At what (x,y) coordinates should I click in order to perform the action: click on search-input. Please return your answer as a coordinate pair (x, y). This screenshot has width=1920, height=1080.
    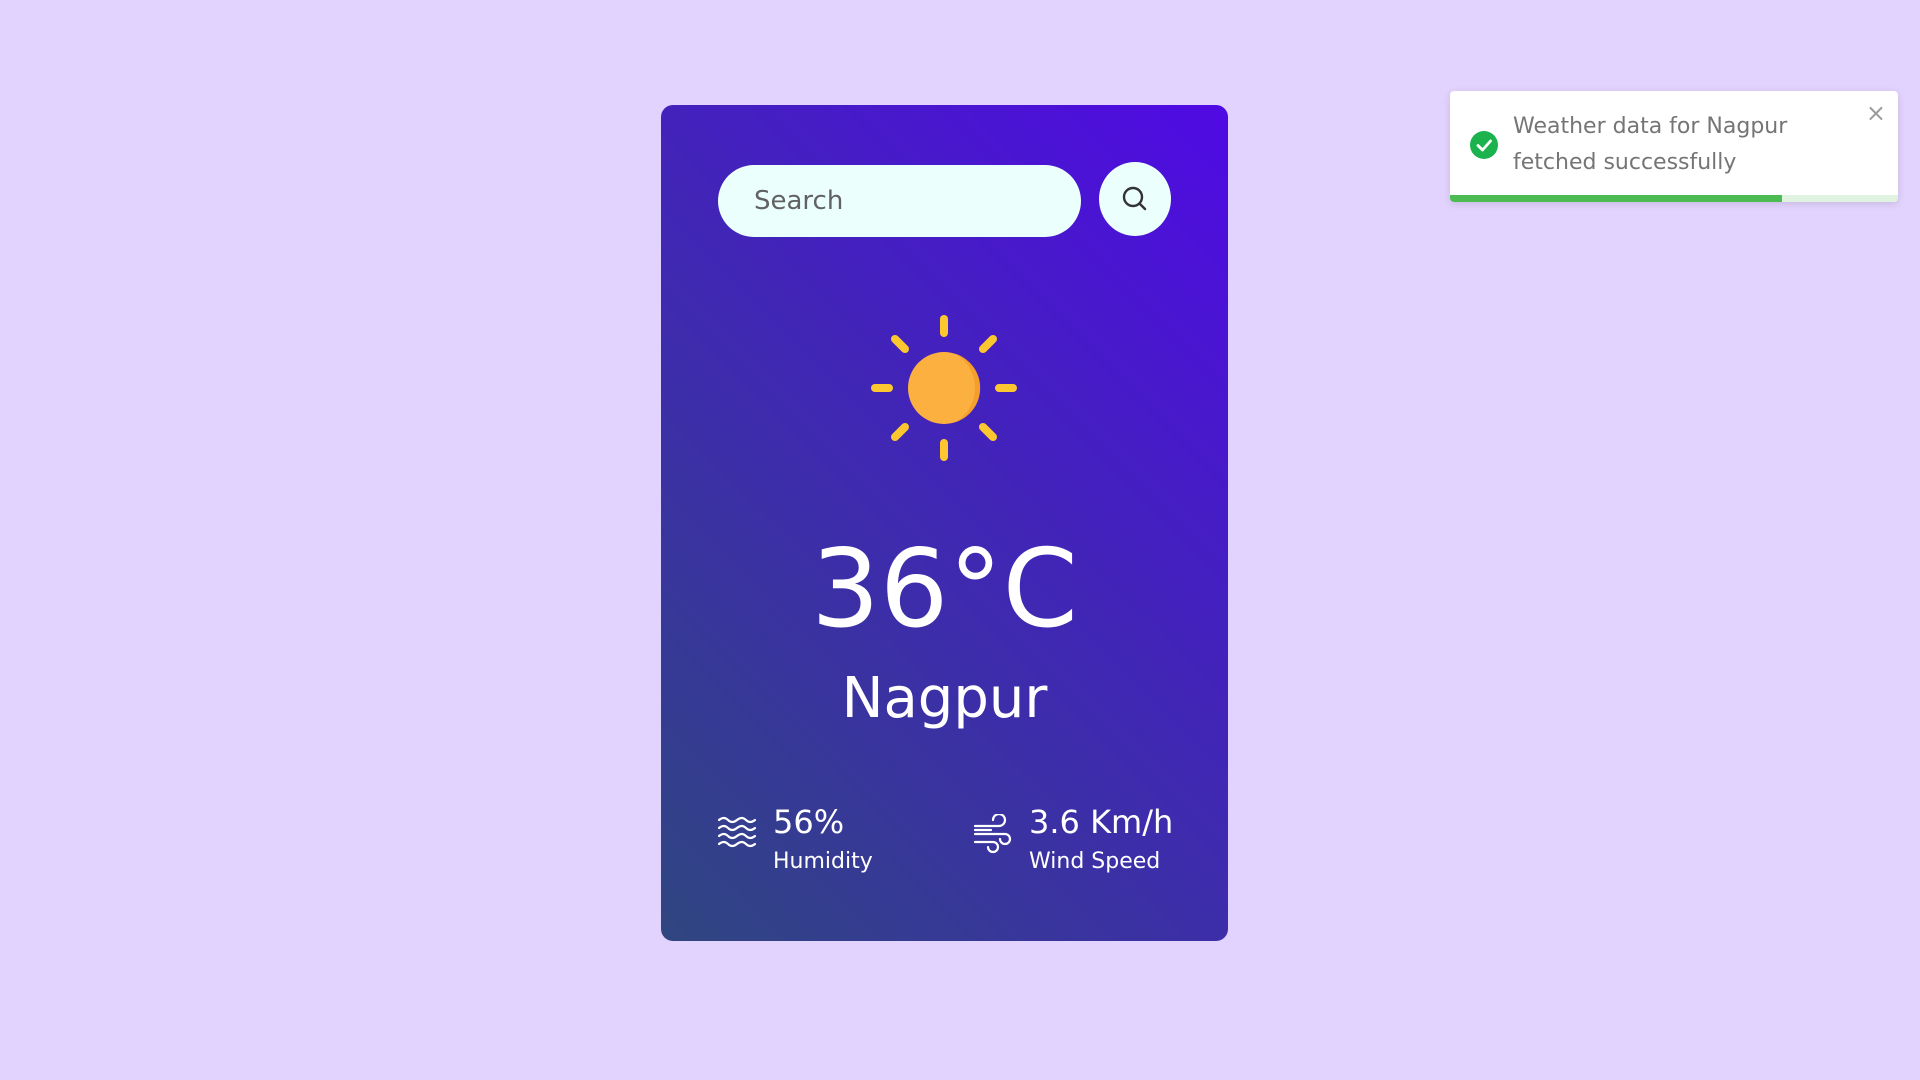
    Looking at the image, I should click on (899, 201).